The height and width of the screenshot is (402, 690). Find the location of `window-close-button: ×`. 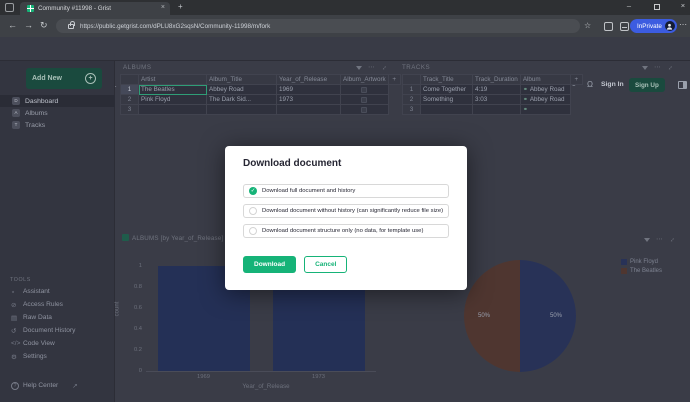

window-close-button: × is located at coordinates (683, 5).